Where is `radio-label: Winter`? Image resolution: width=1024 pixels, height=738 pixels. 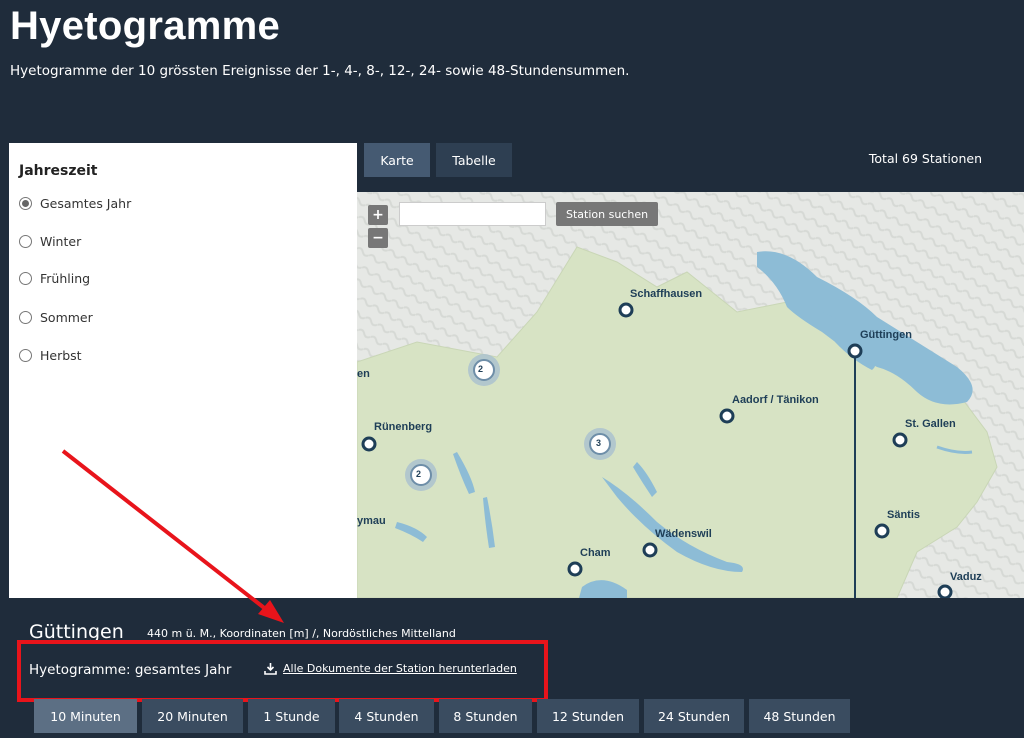
radio-label: Winter is located at coordinates (61, 241).